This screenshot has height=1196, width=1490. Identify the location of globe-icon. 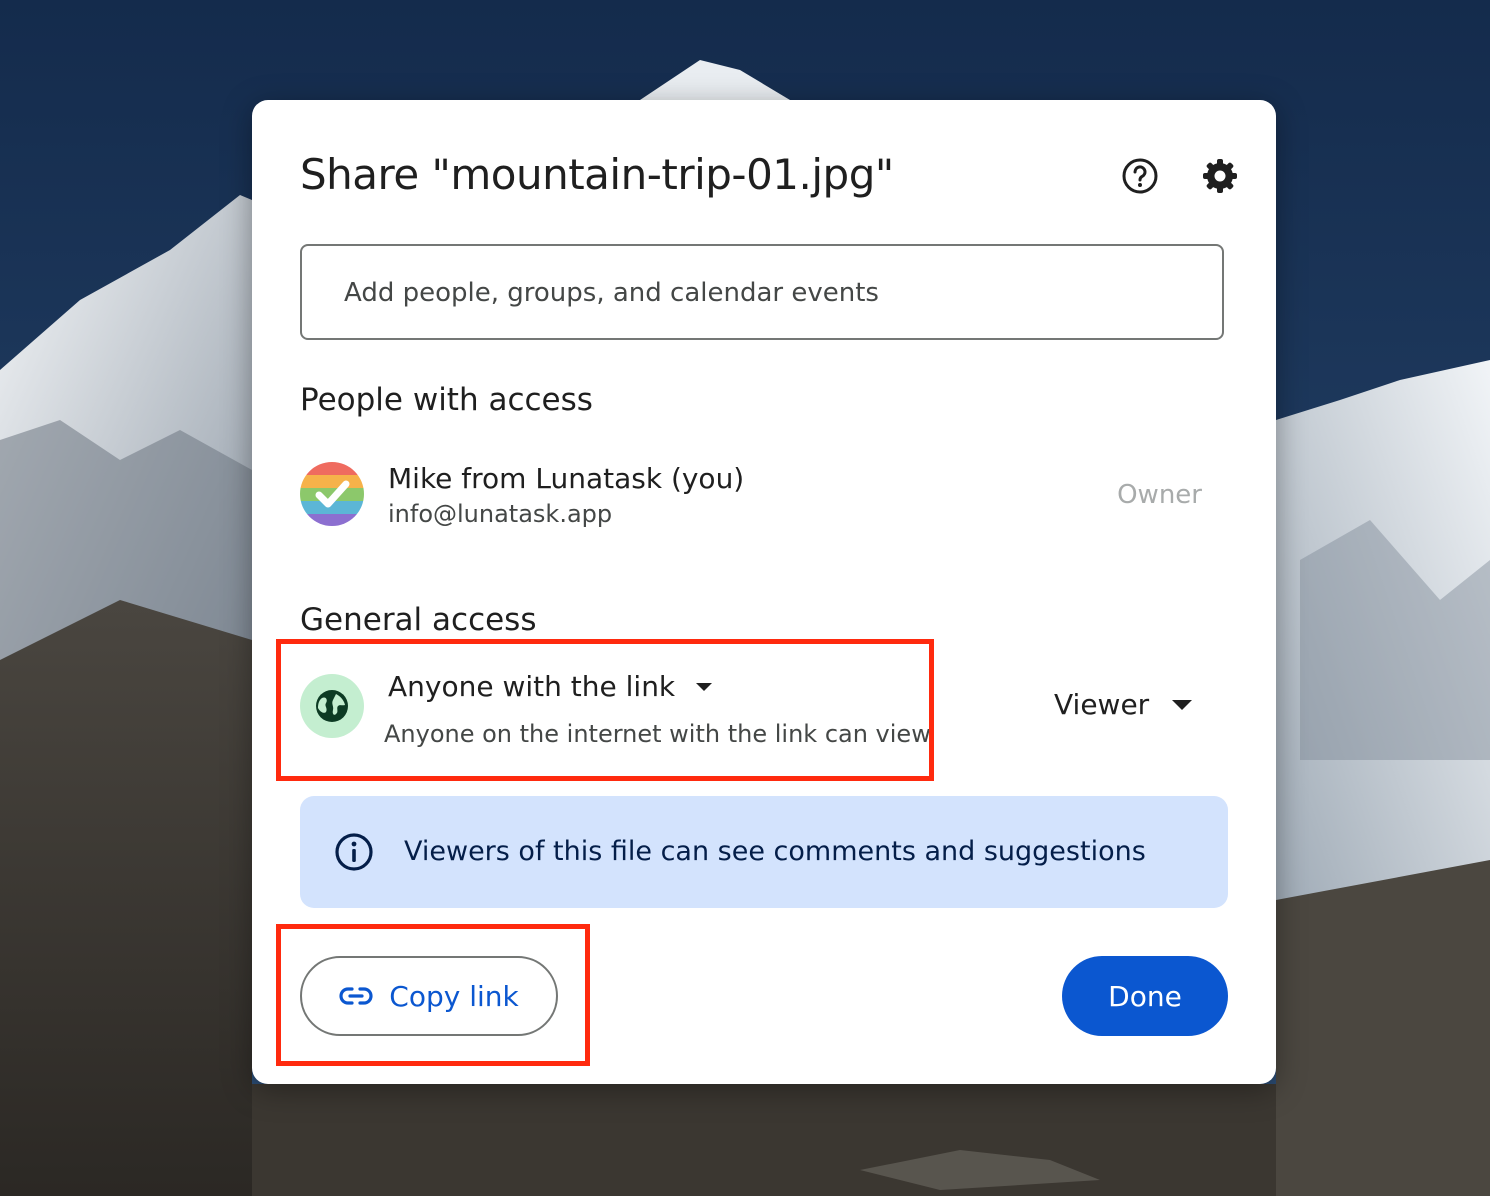
(332, 706).